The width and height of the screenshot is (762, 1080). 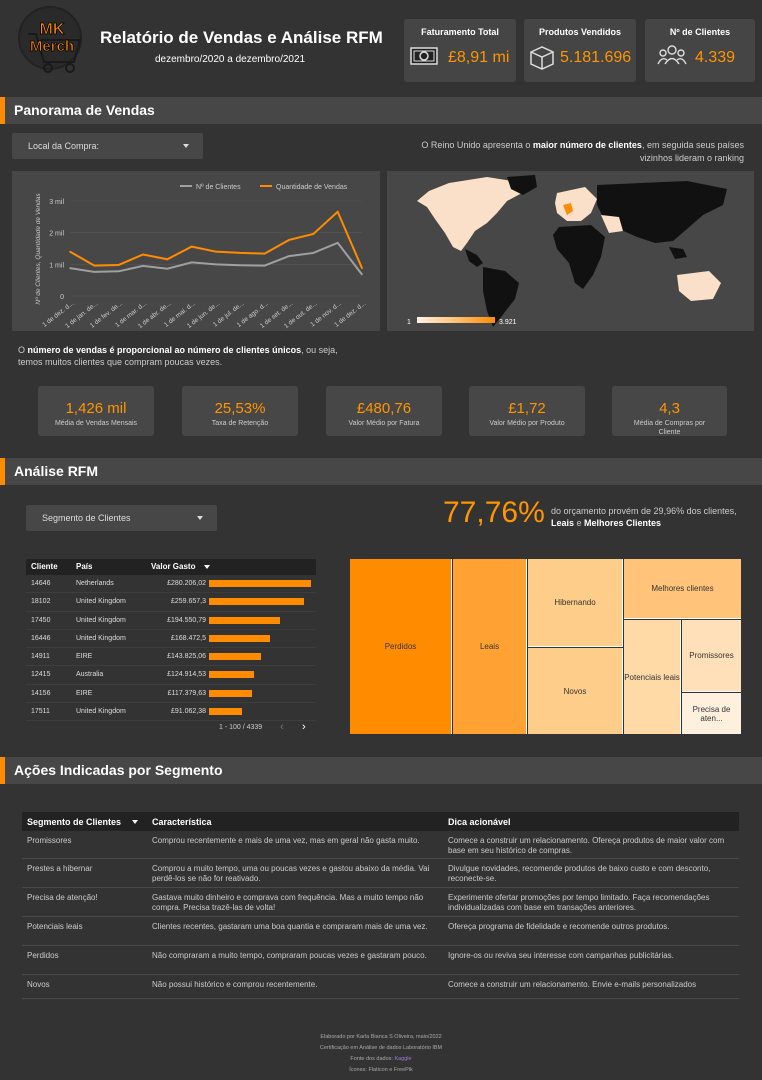 What do you see at coordinates (402, 1059) in the screenshot?
I see `kaggle-link: Kaggle` at bounding box center [402, 1059].